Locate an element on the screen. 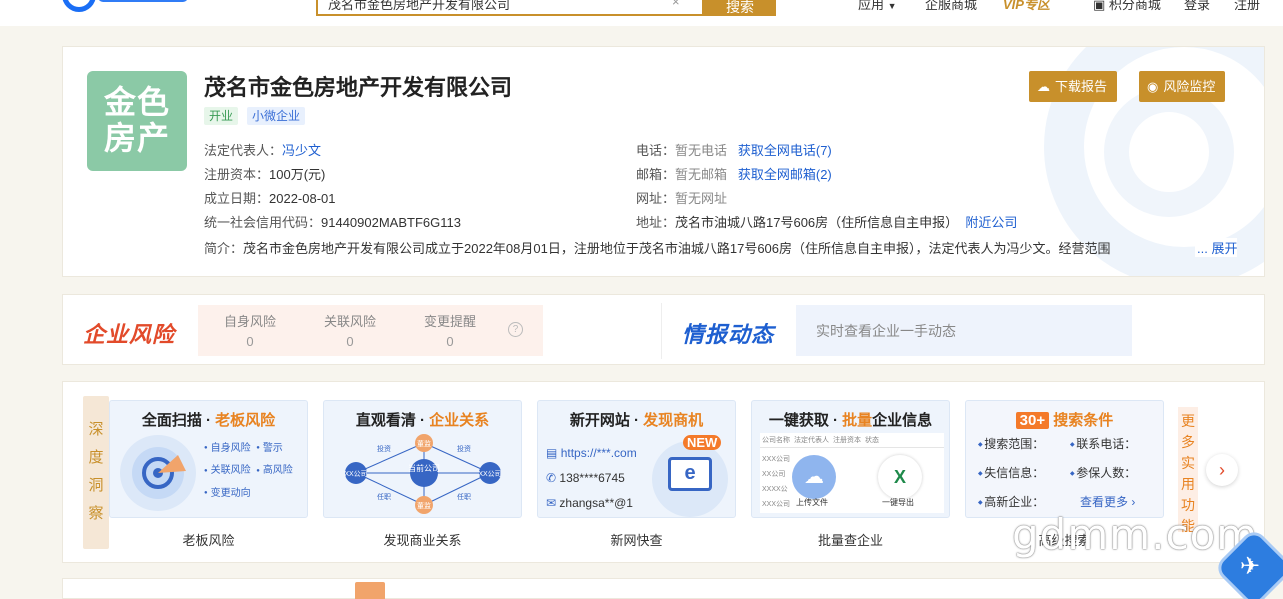 The image size is (1283, 599). new-badge: NEW is located at coordinates (702, 442).